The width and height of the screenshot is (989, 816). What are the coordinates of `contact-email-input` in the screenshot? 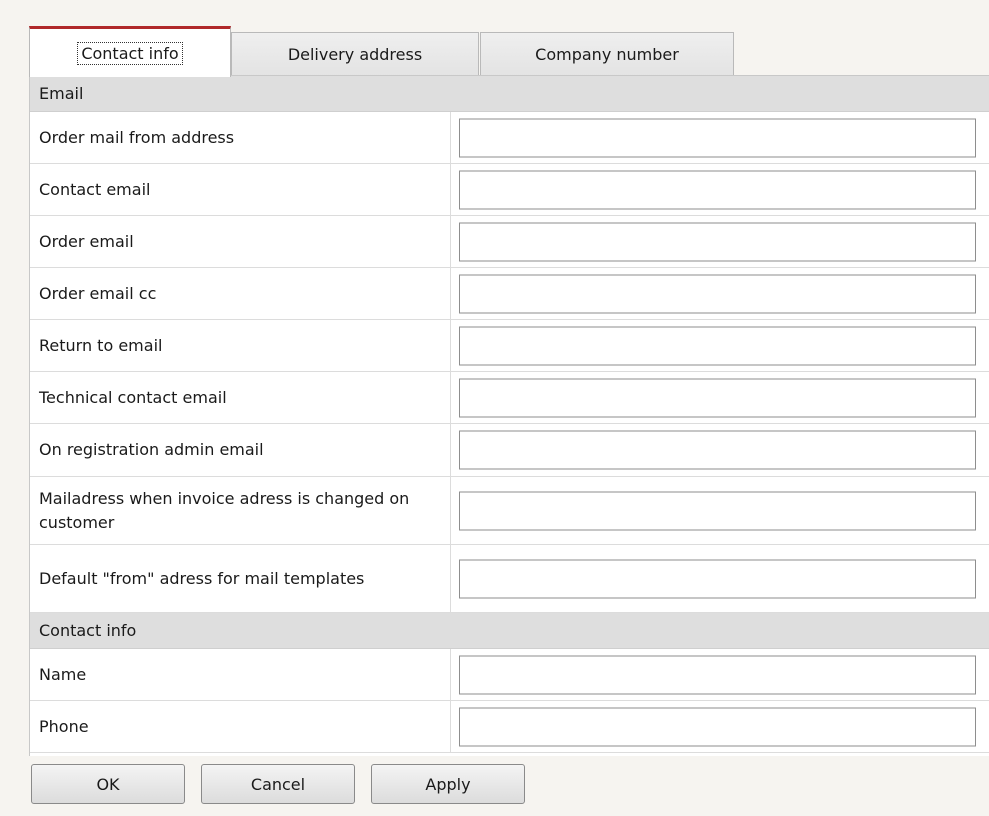 It's located at (717, 189).